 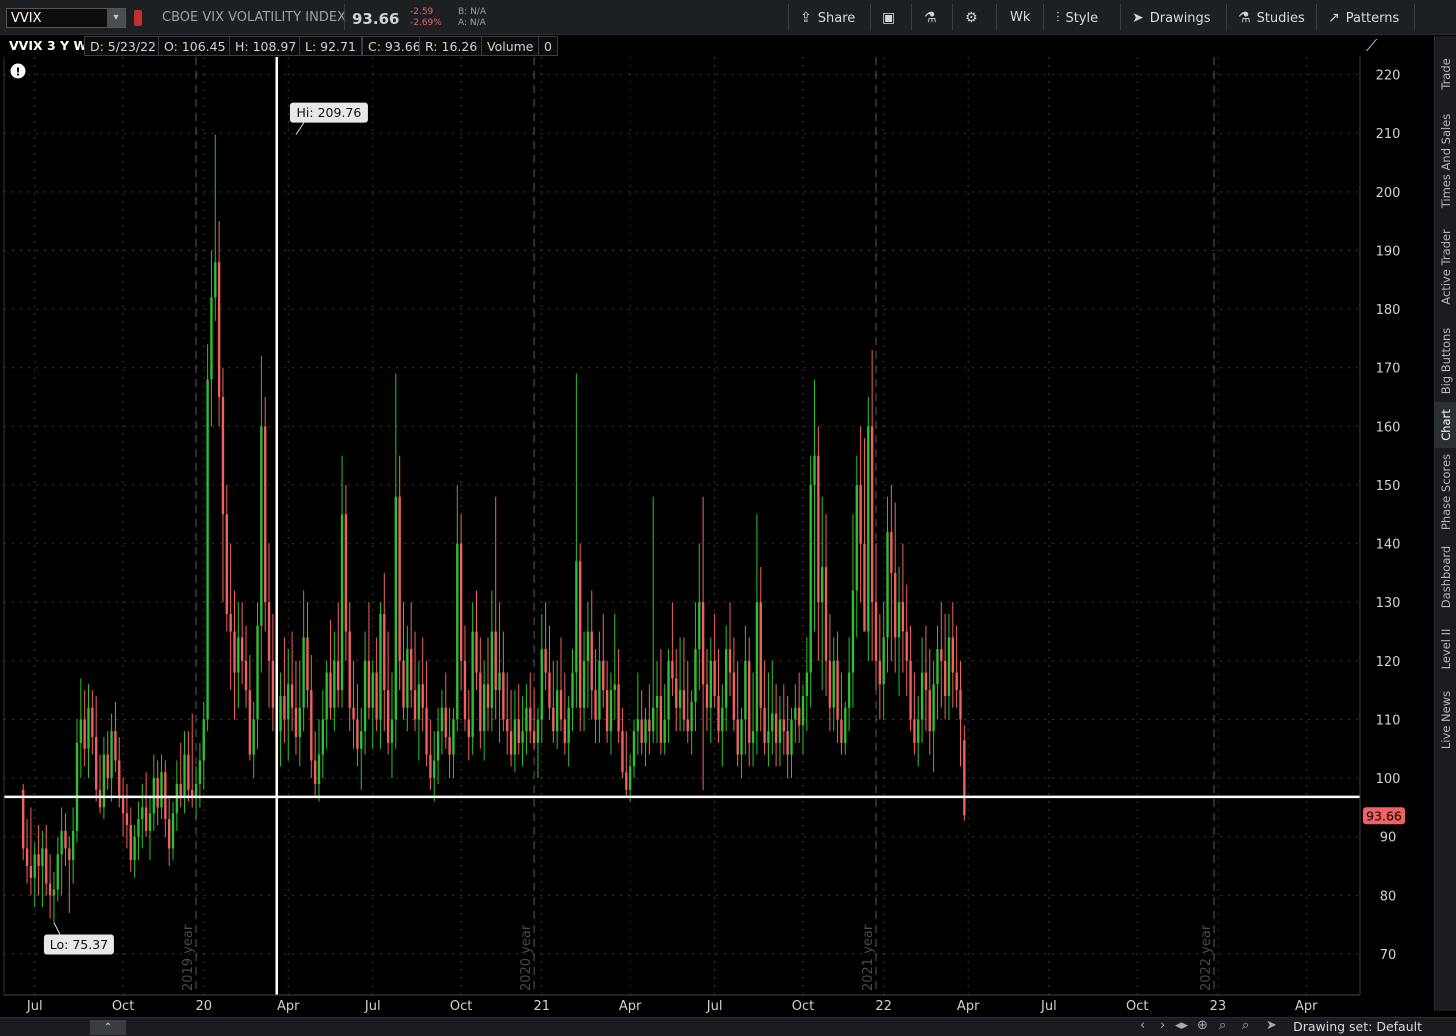 I want to click on scroll-left-icon: ‹, so click(x=1142, y=1025).